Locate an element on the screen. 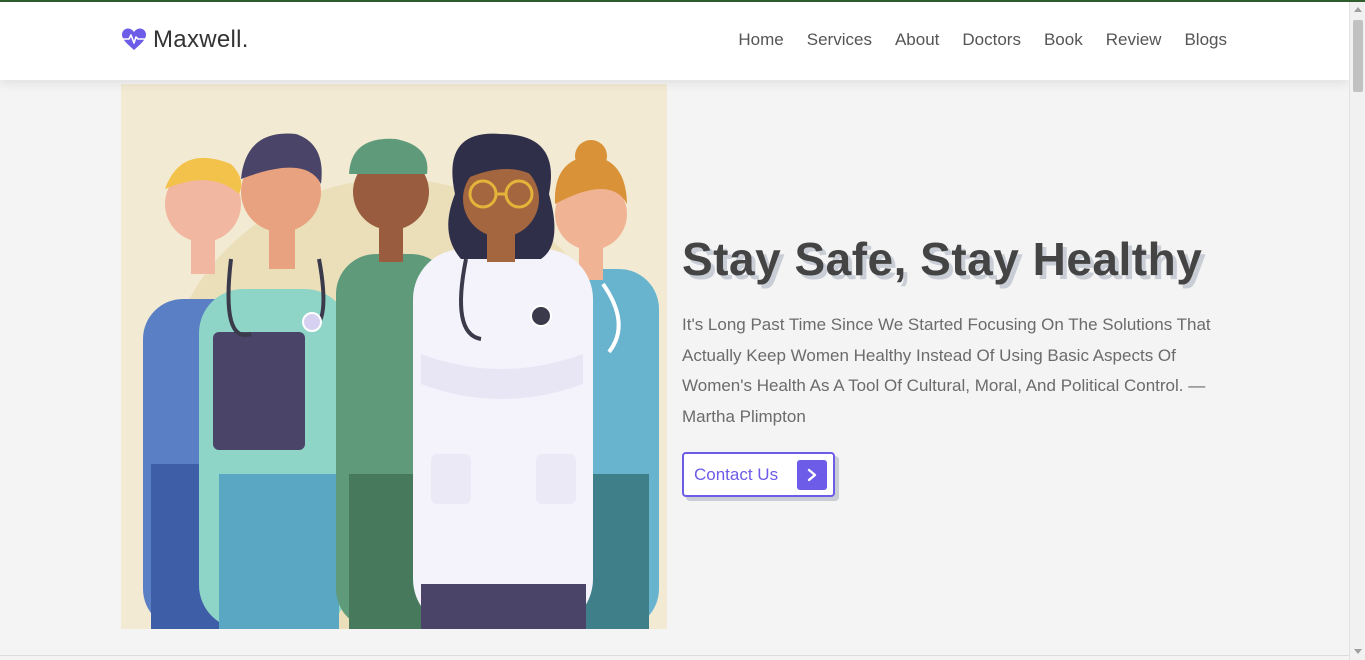 Image resolution: width=1365 pixels, height=660 pixels. scroll-thumb is located at coordinates (1358, 56).